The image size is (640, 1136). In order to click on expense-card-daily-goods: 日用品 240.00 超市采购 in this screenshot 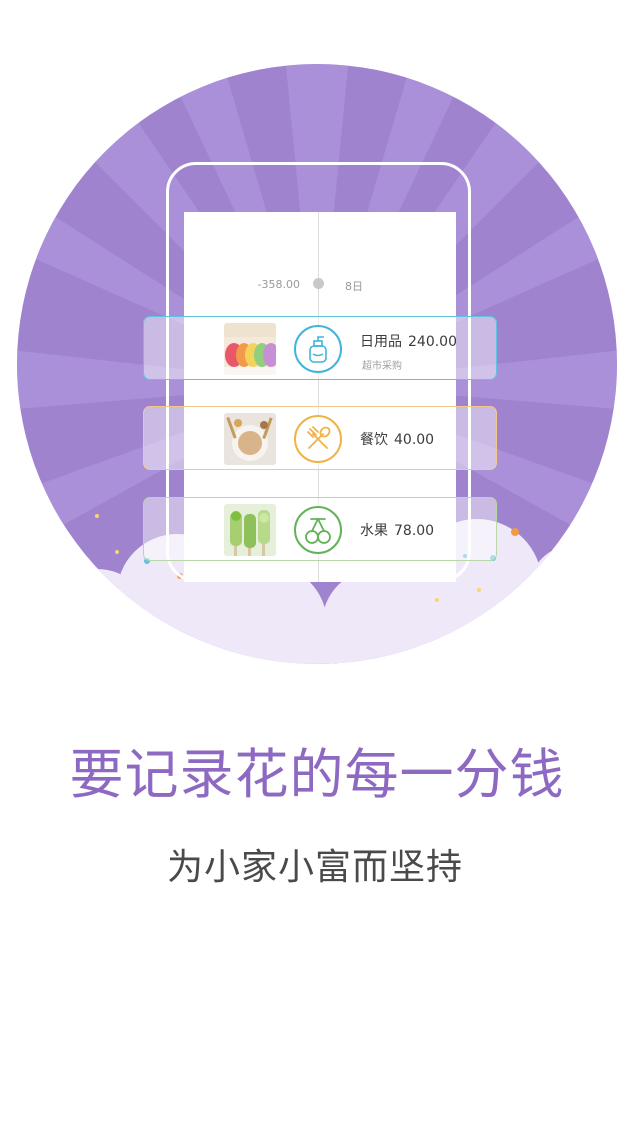, I will do `click(320, 348)`.